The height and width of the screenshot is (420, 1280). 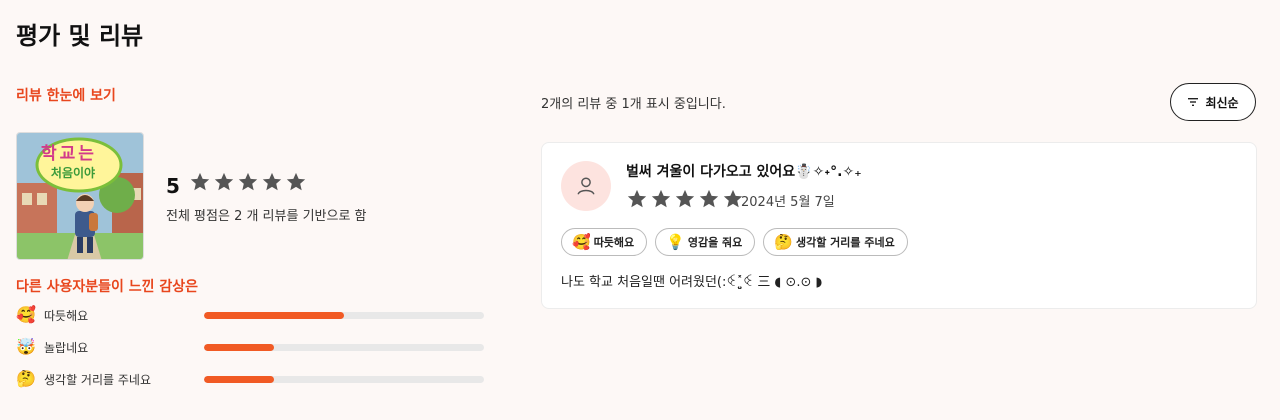 I want to click on review-star-rating, so click(x=685, y=199).